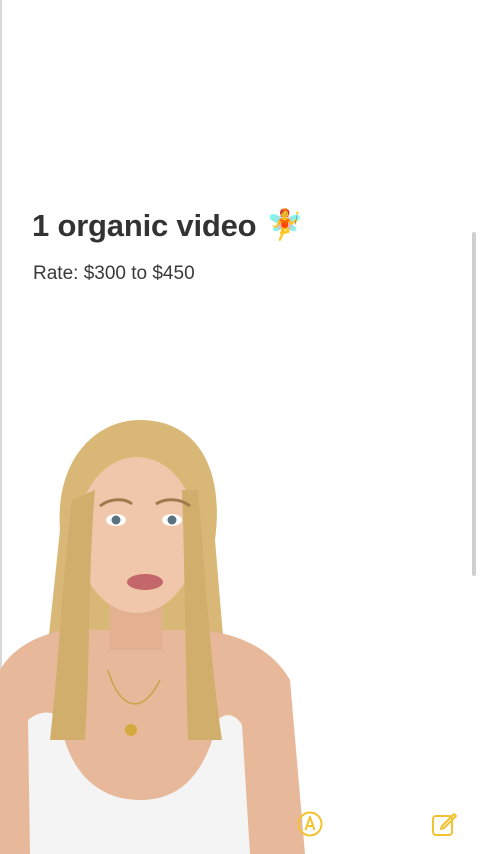  I want to click on fairy-emoji: 🧚, so click(285, 225).